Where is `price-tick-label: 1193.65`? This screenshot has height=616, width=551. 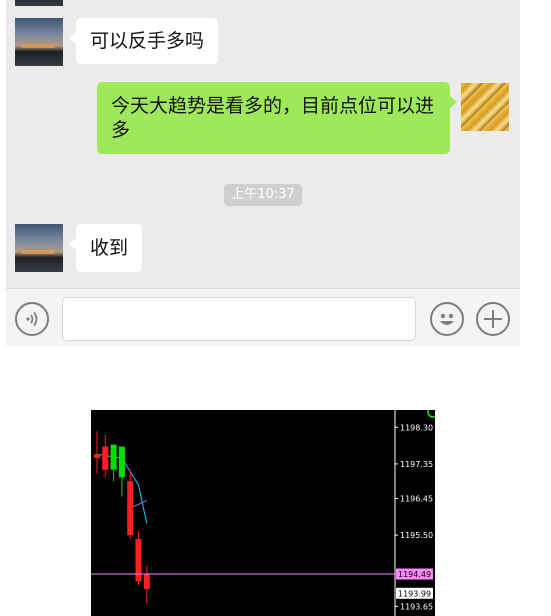
price-tick-label: 1193.65 is located at coordinates (416, 606).